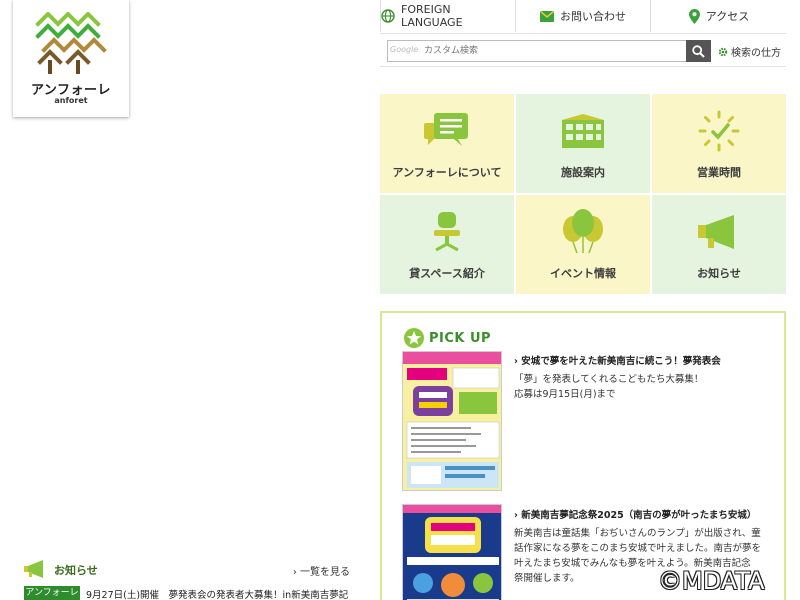  I want to click on tile-facility-label: 施設案内, so click(583, 172).